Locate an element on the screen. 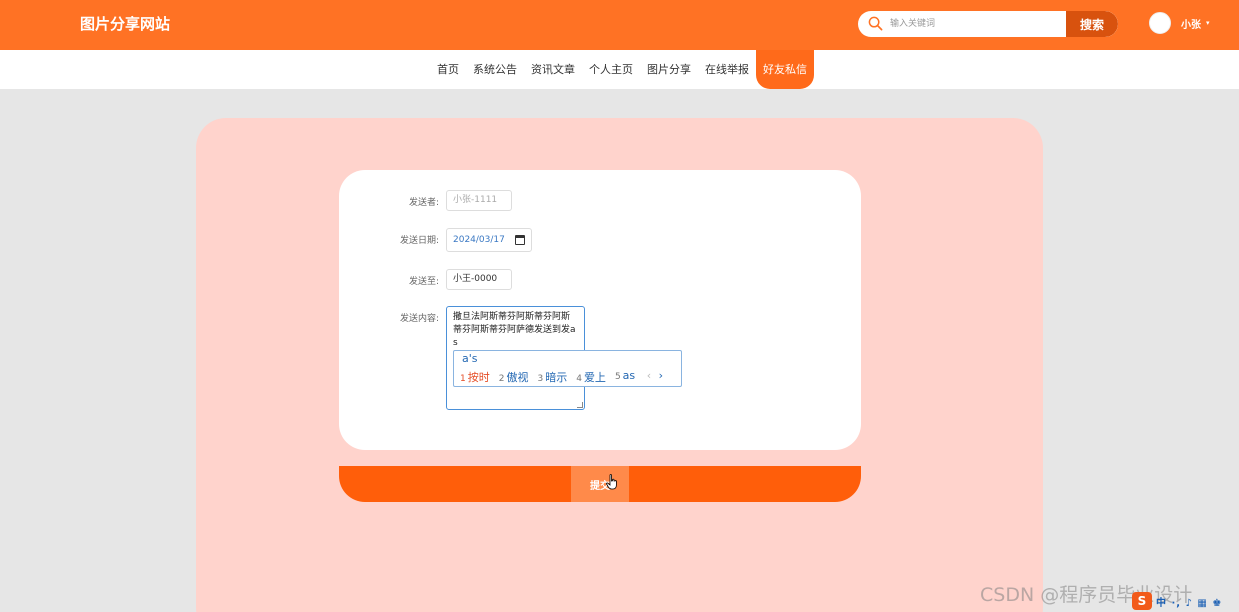 Image resolution: width=1239 pixels, height=612 pixels. search-icon is located at coordinates (875, 23).